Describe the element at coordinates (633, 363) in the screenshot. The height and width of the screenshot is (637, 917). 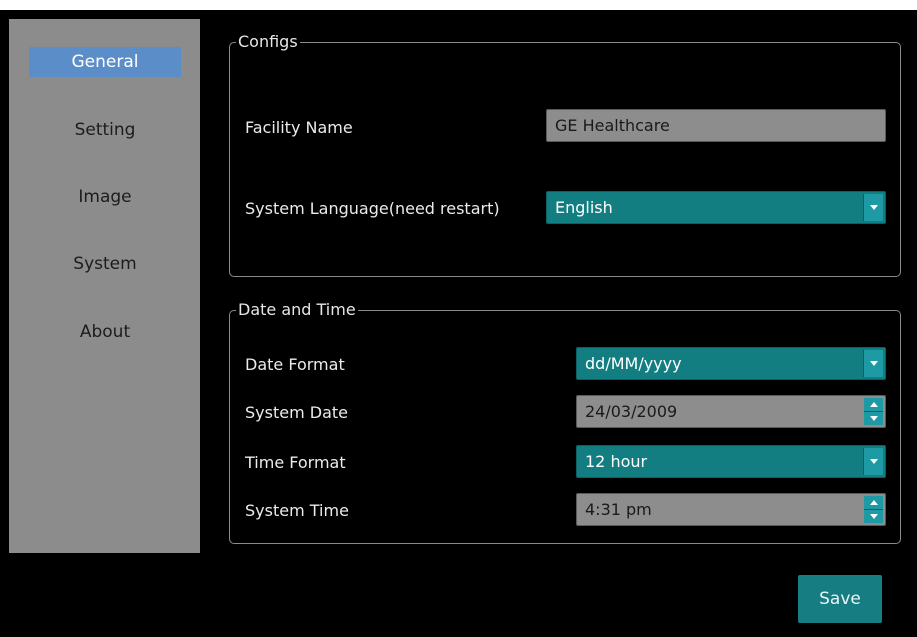
I see `date-format-value: dd/MM/yyyy` at that location.